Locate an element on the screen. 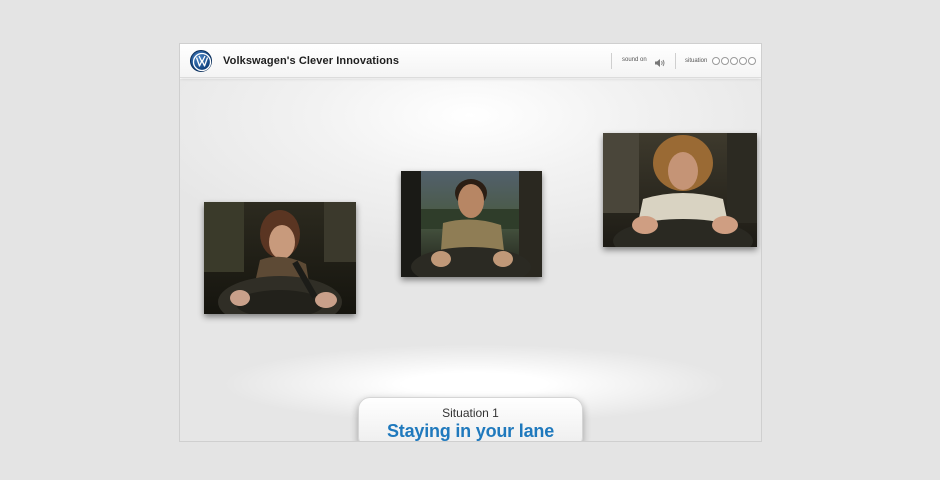 This screenshot has height=480, width=940. situation-dots is located at coordinates (734, 61).